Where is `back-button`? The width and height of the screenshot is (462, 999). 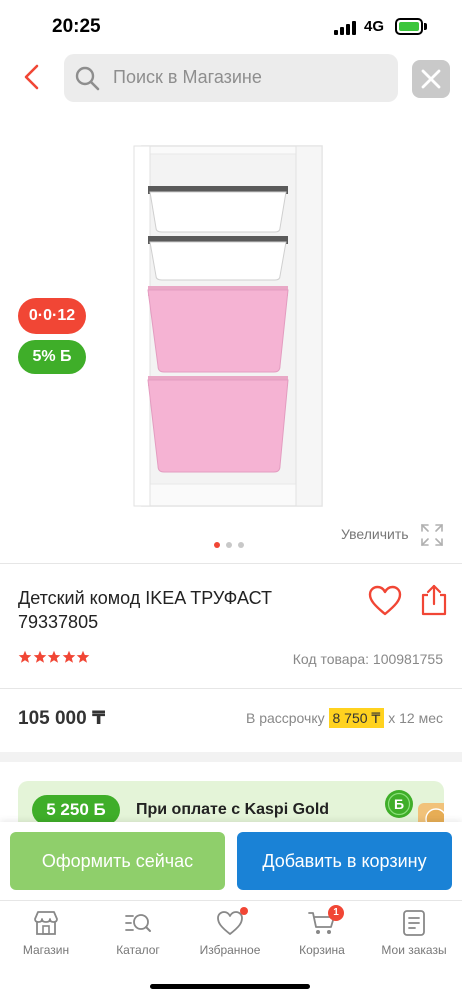
back-button is located at coordinates (33, 77).